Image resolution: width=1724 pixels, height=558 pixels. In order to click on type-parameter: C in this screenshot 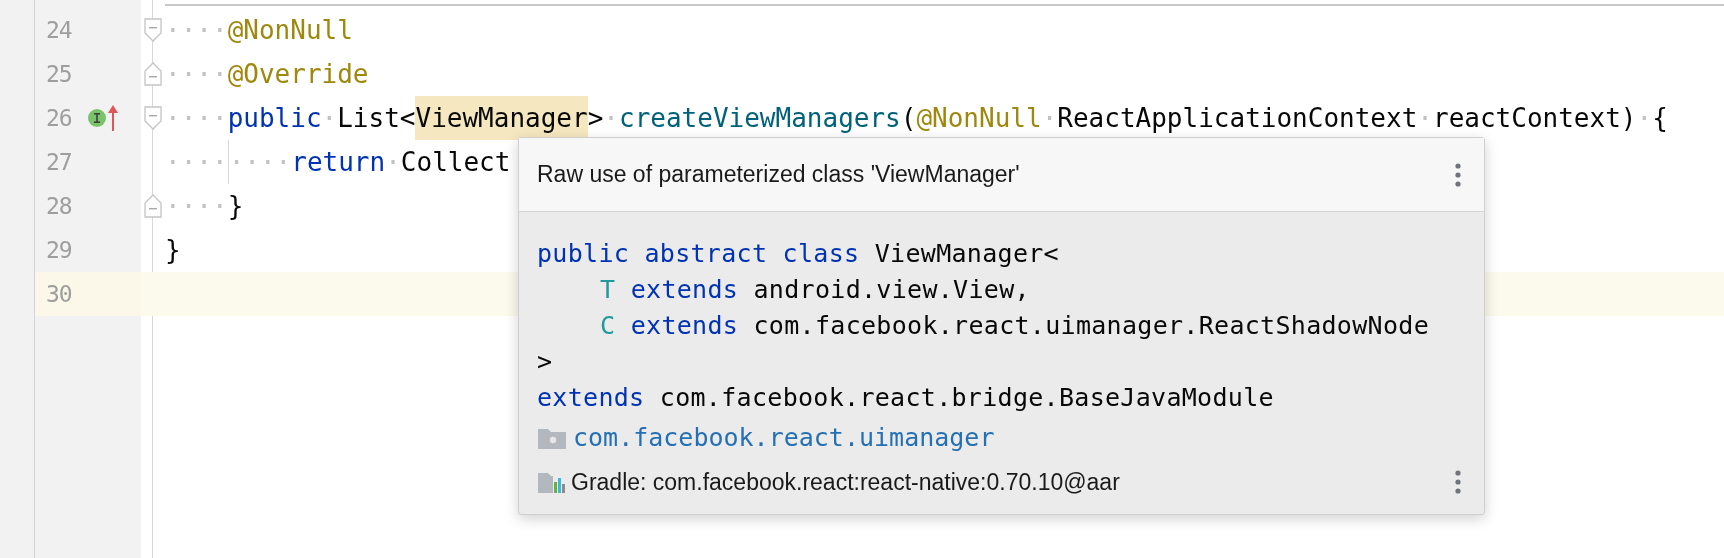, I will do `click(608, 326)`.